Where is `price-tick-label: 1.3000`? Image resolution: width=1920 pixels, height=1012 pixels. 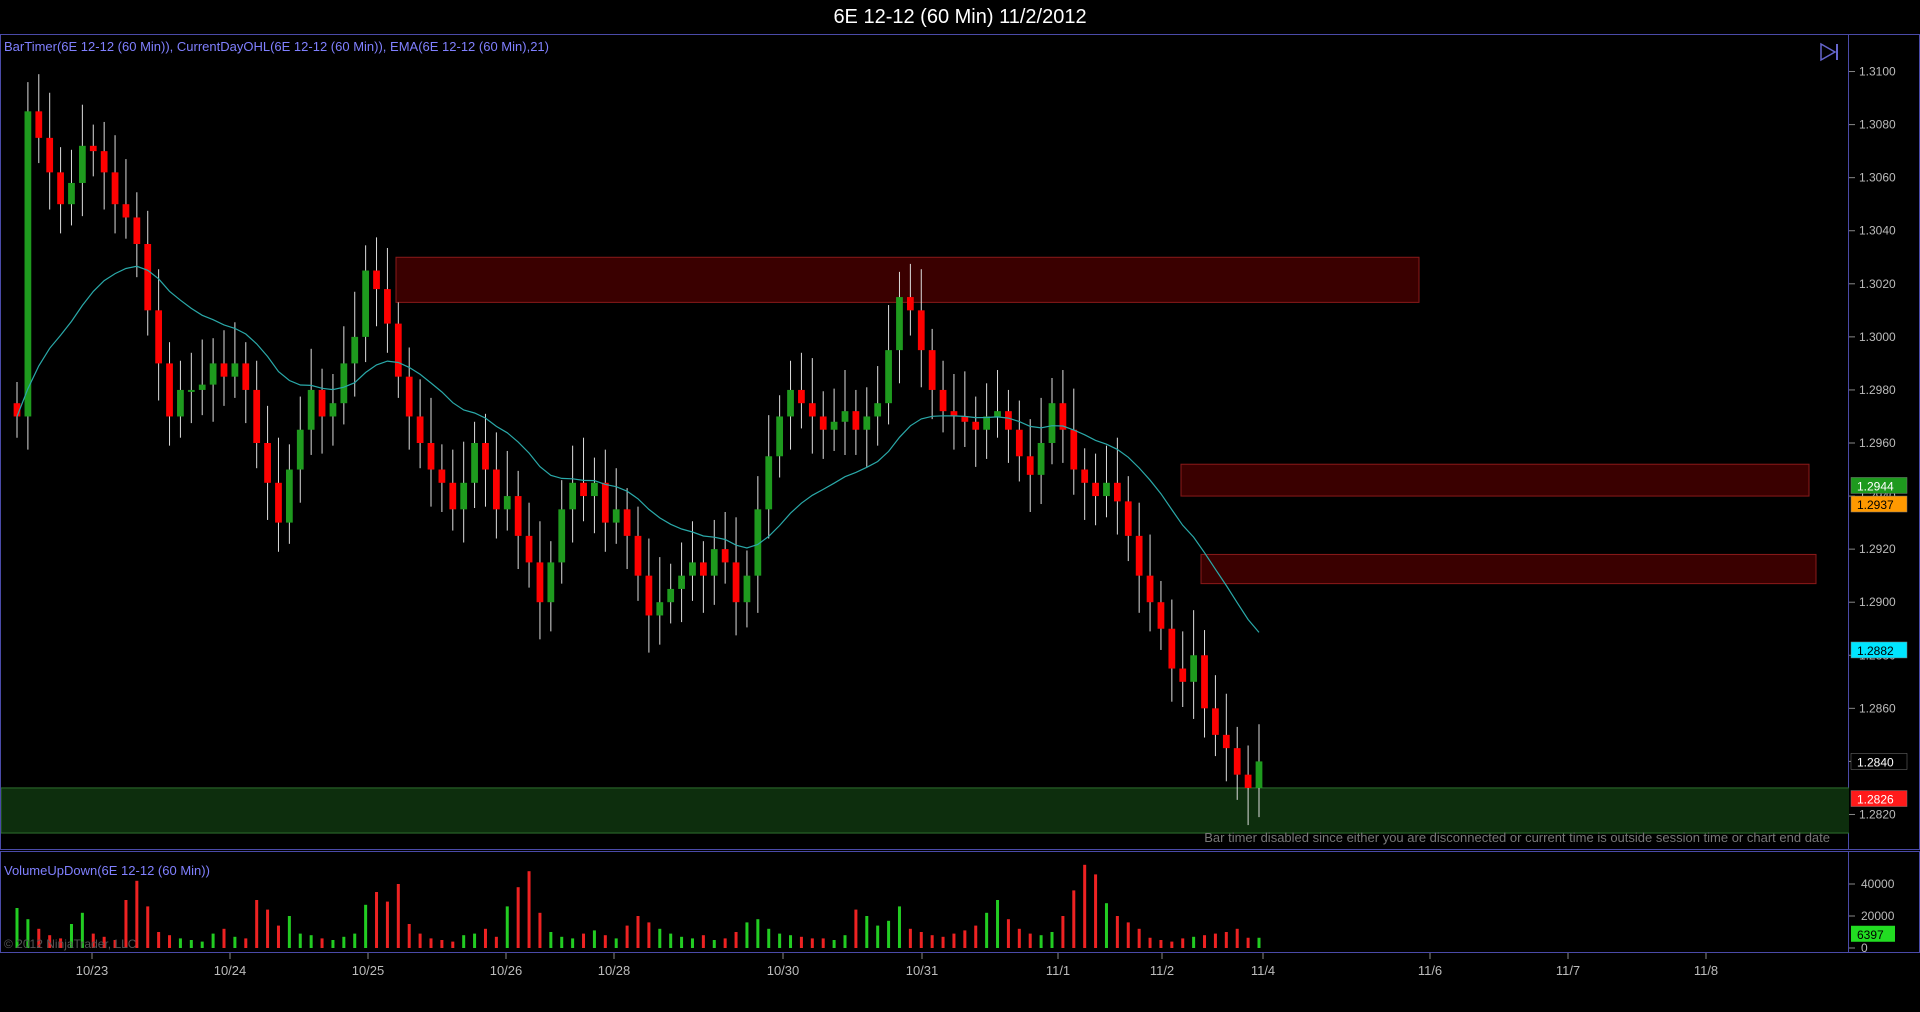 price-tick-label: 1.3000 is located at coordinates (1877, 337).